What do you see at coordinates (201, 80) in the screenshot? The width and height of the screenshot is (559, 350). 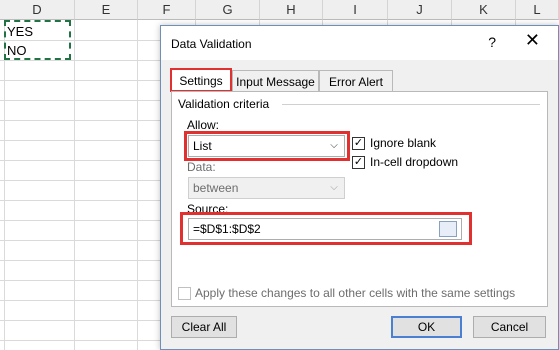 I see `tab-settings: Settings` at bounding box center [201, 80].